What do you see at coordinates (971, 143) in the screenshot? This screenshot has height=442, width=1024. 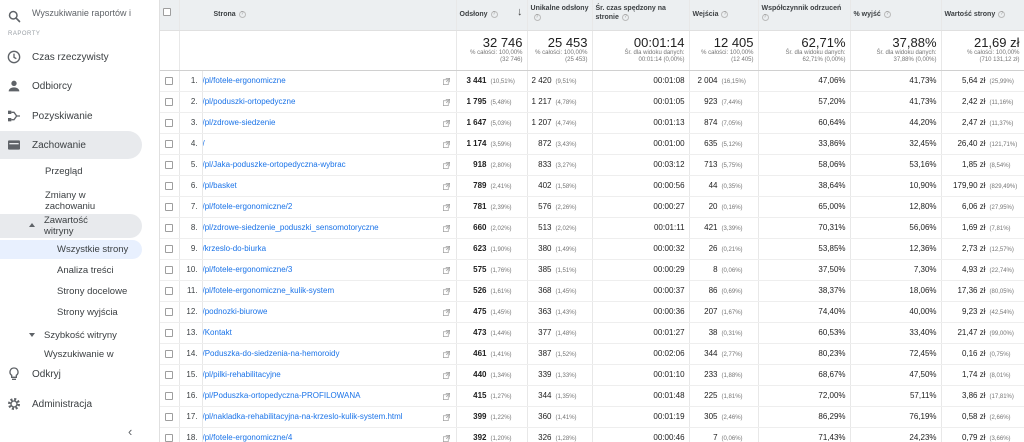 I see `page-value: 26,40 zł` at bounding box center [971, 143].